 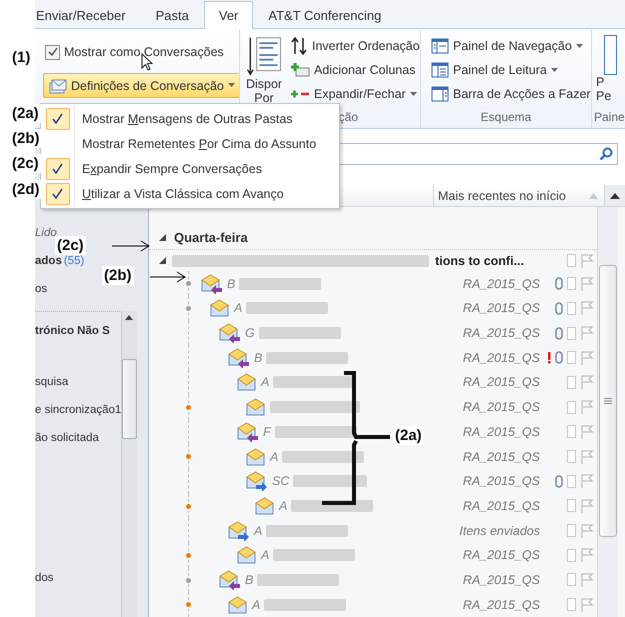 What do you see at coordinates (67, 438) in the screenshot?
I see `folder-item: ão solicitada` at bounding box center [67, 438].